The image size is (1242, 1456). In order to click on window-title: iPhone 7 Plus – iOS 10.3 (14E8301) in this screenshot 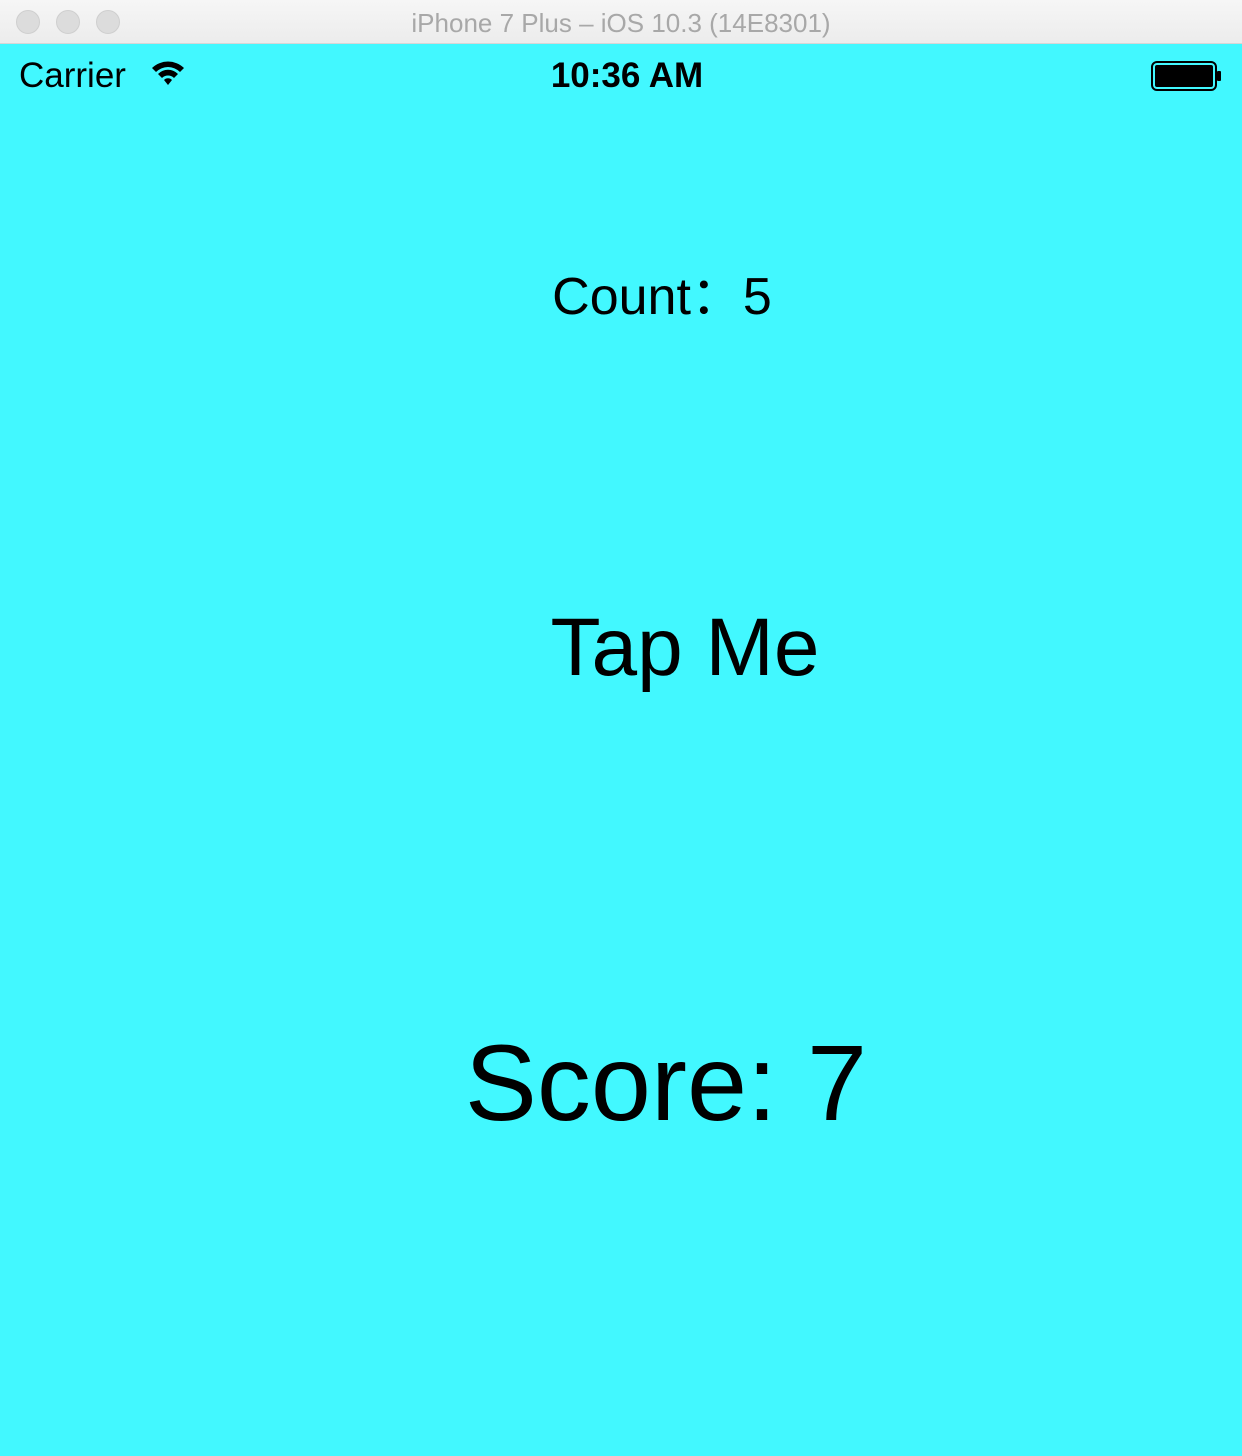, I will do `click(621, 23)`.